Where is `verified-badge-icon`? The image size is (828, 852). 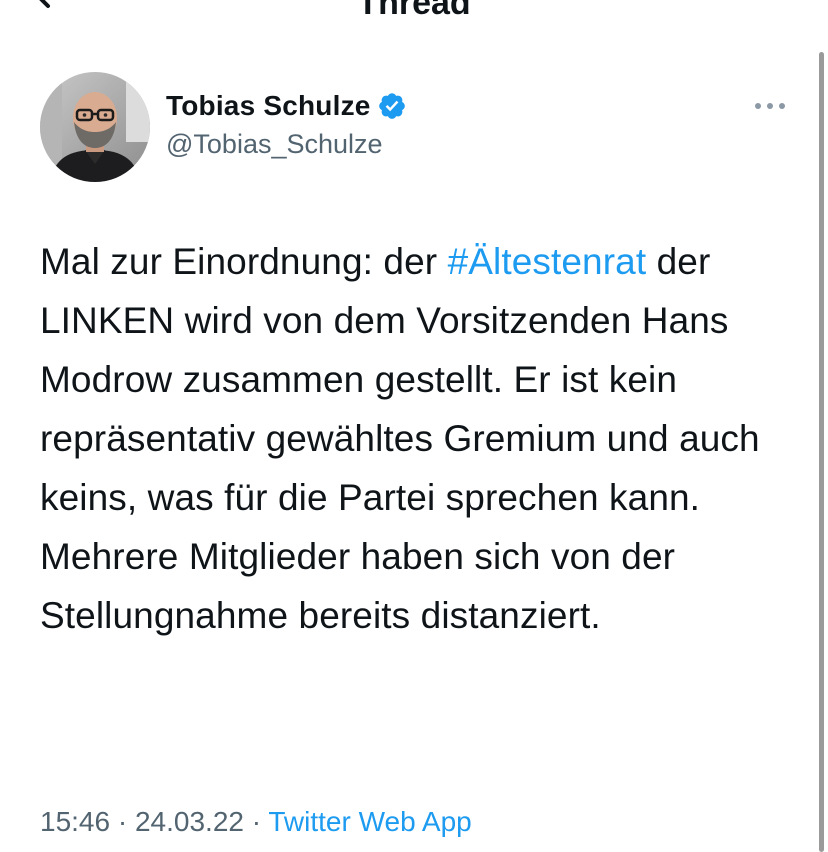
verified-badge-icon is located at coordinates (392, 106).